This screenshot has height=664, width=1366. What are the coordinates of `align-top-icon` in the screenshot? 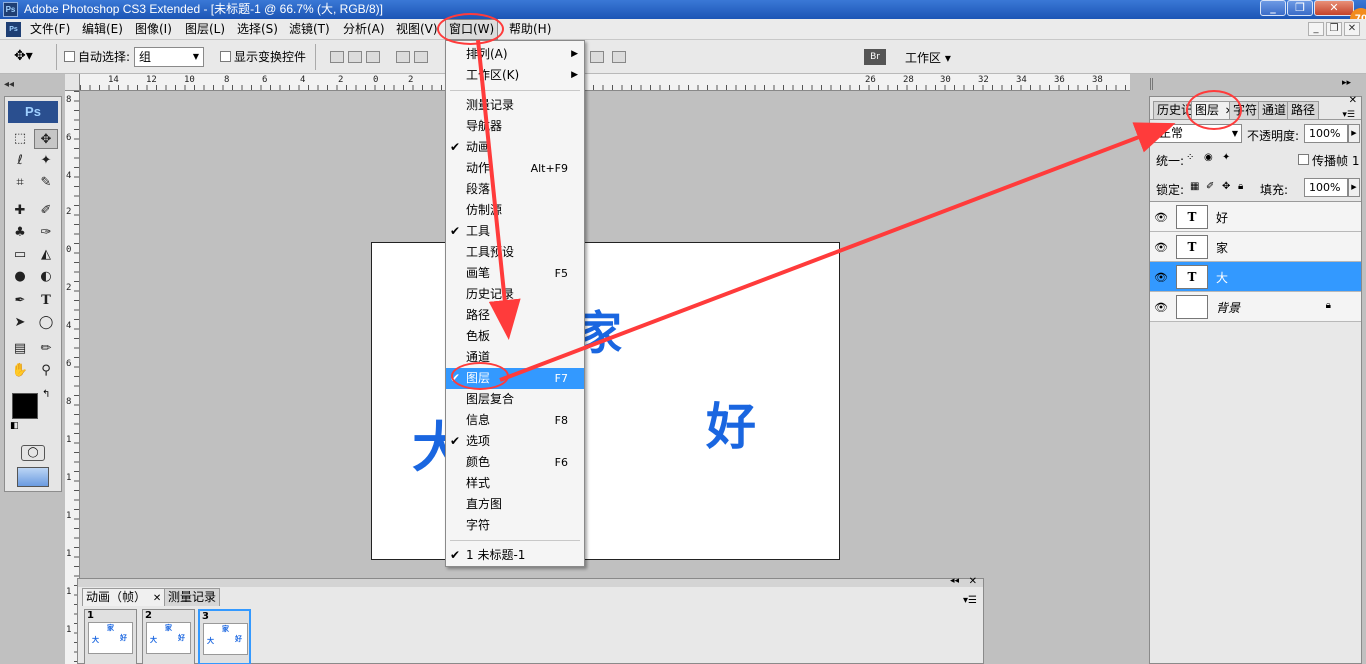 It's located at (337, 57).